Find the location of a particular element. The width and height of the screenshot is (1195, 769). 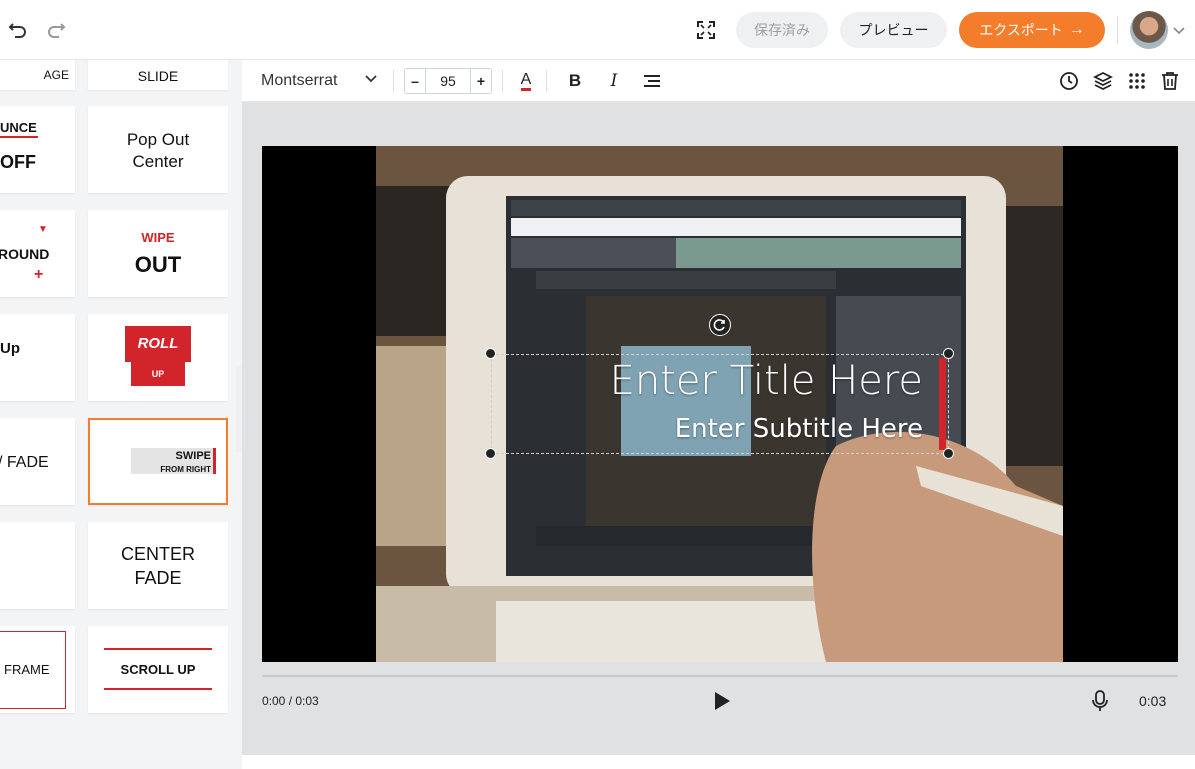

style-card-slide: SLIDE is located at coordinates (158, 75).